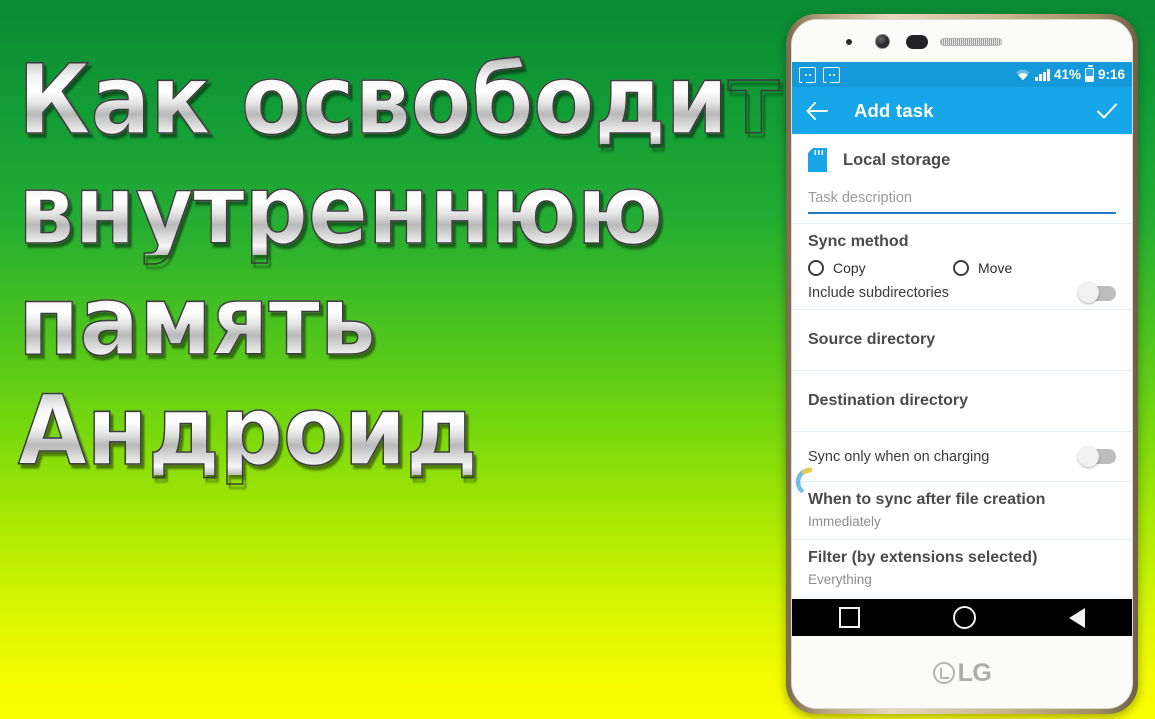  Describe the element at coordinates (879, 293) in the screenshot. I see `include-subdirectories-label: Include subdirectories` at that location.